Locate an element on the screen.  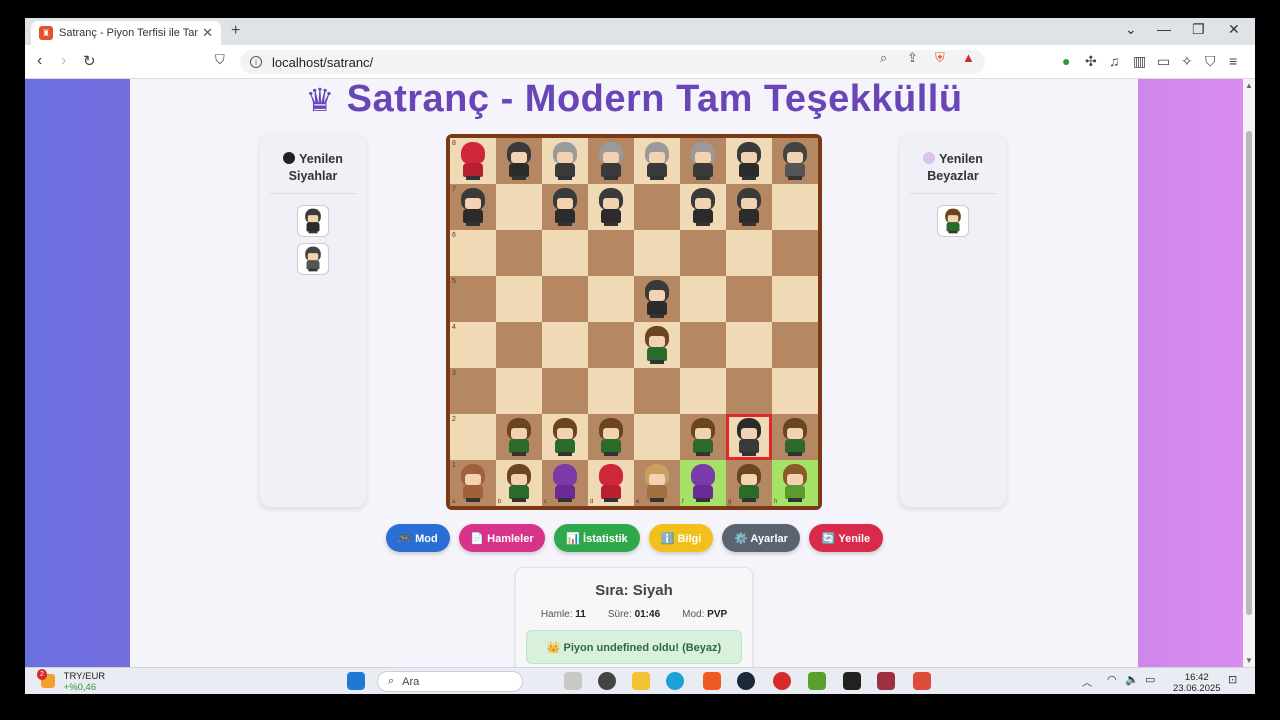
square-e4 is located at coordinates (657, 345).